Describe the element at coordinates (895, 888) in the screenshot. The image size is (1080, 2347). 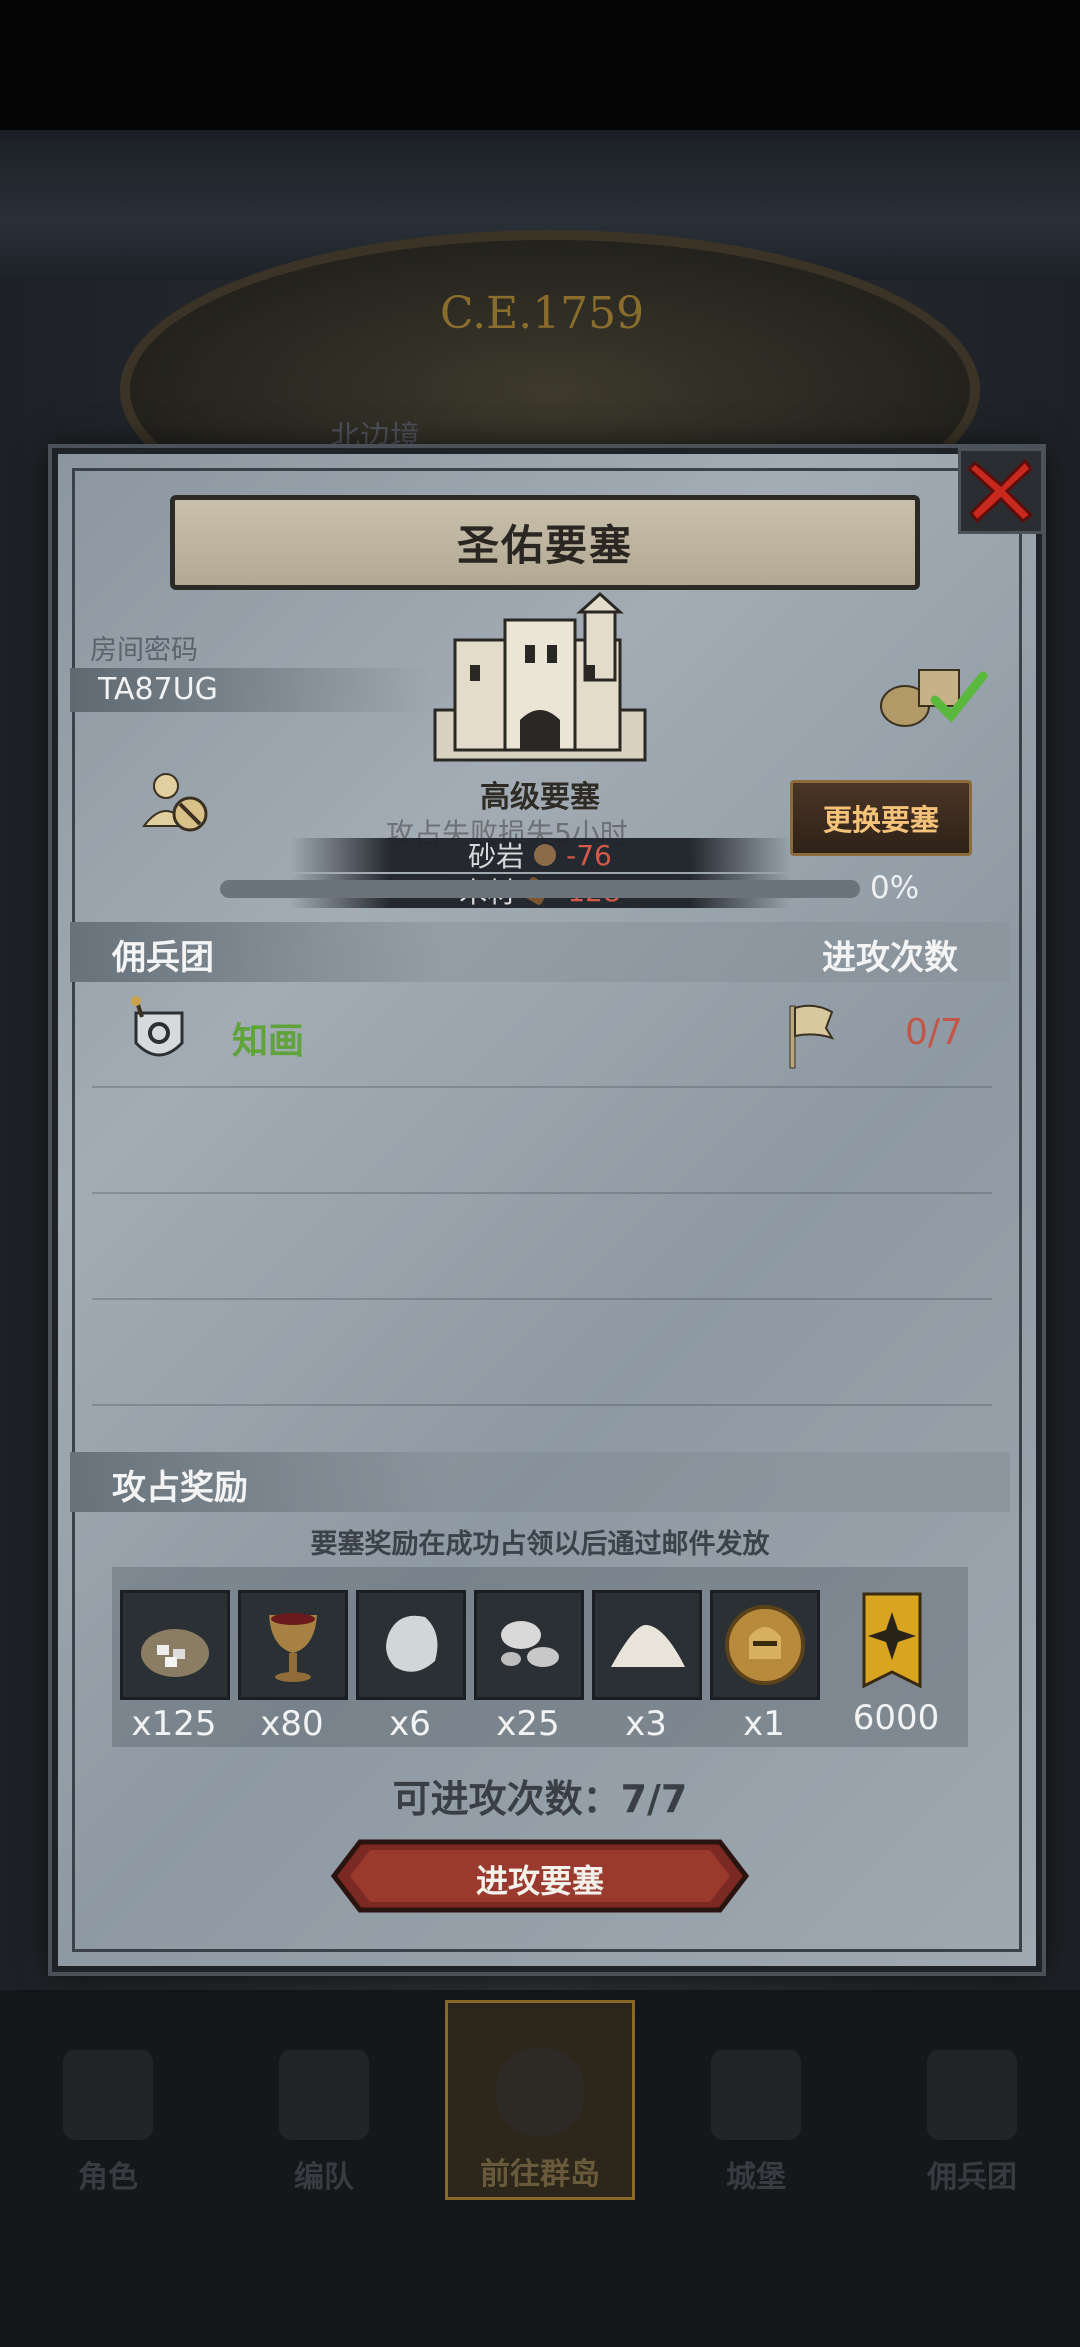
I see `progress-percent: 0%` at that location.